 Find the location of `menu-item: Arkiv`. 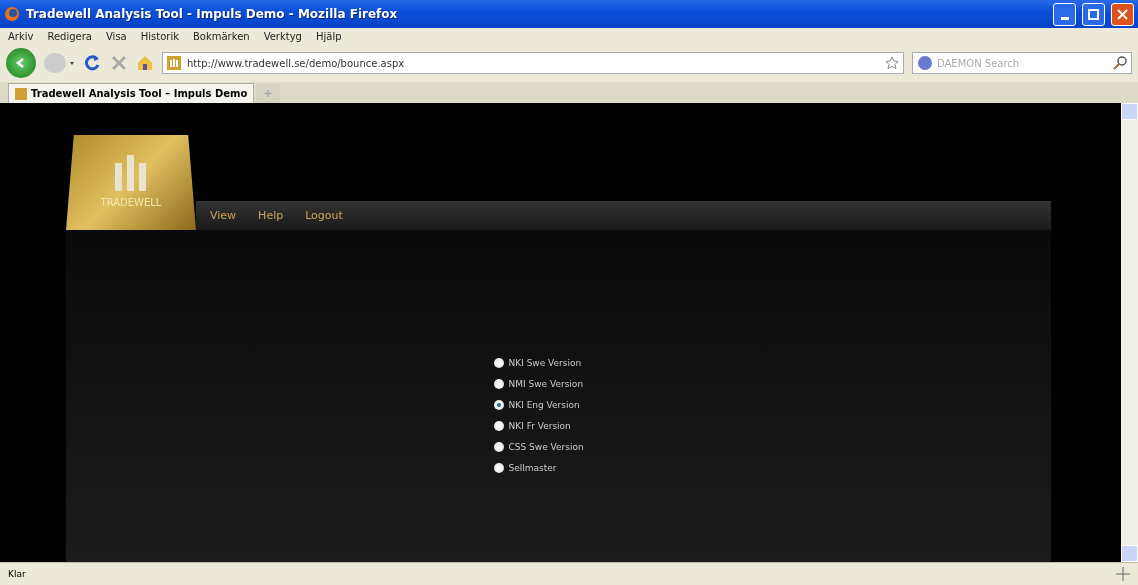

menu-item: Arkiv is located at coordinates (21, 36).